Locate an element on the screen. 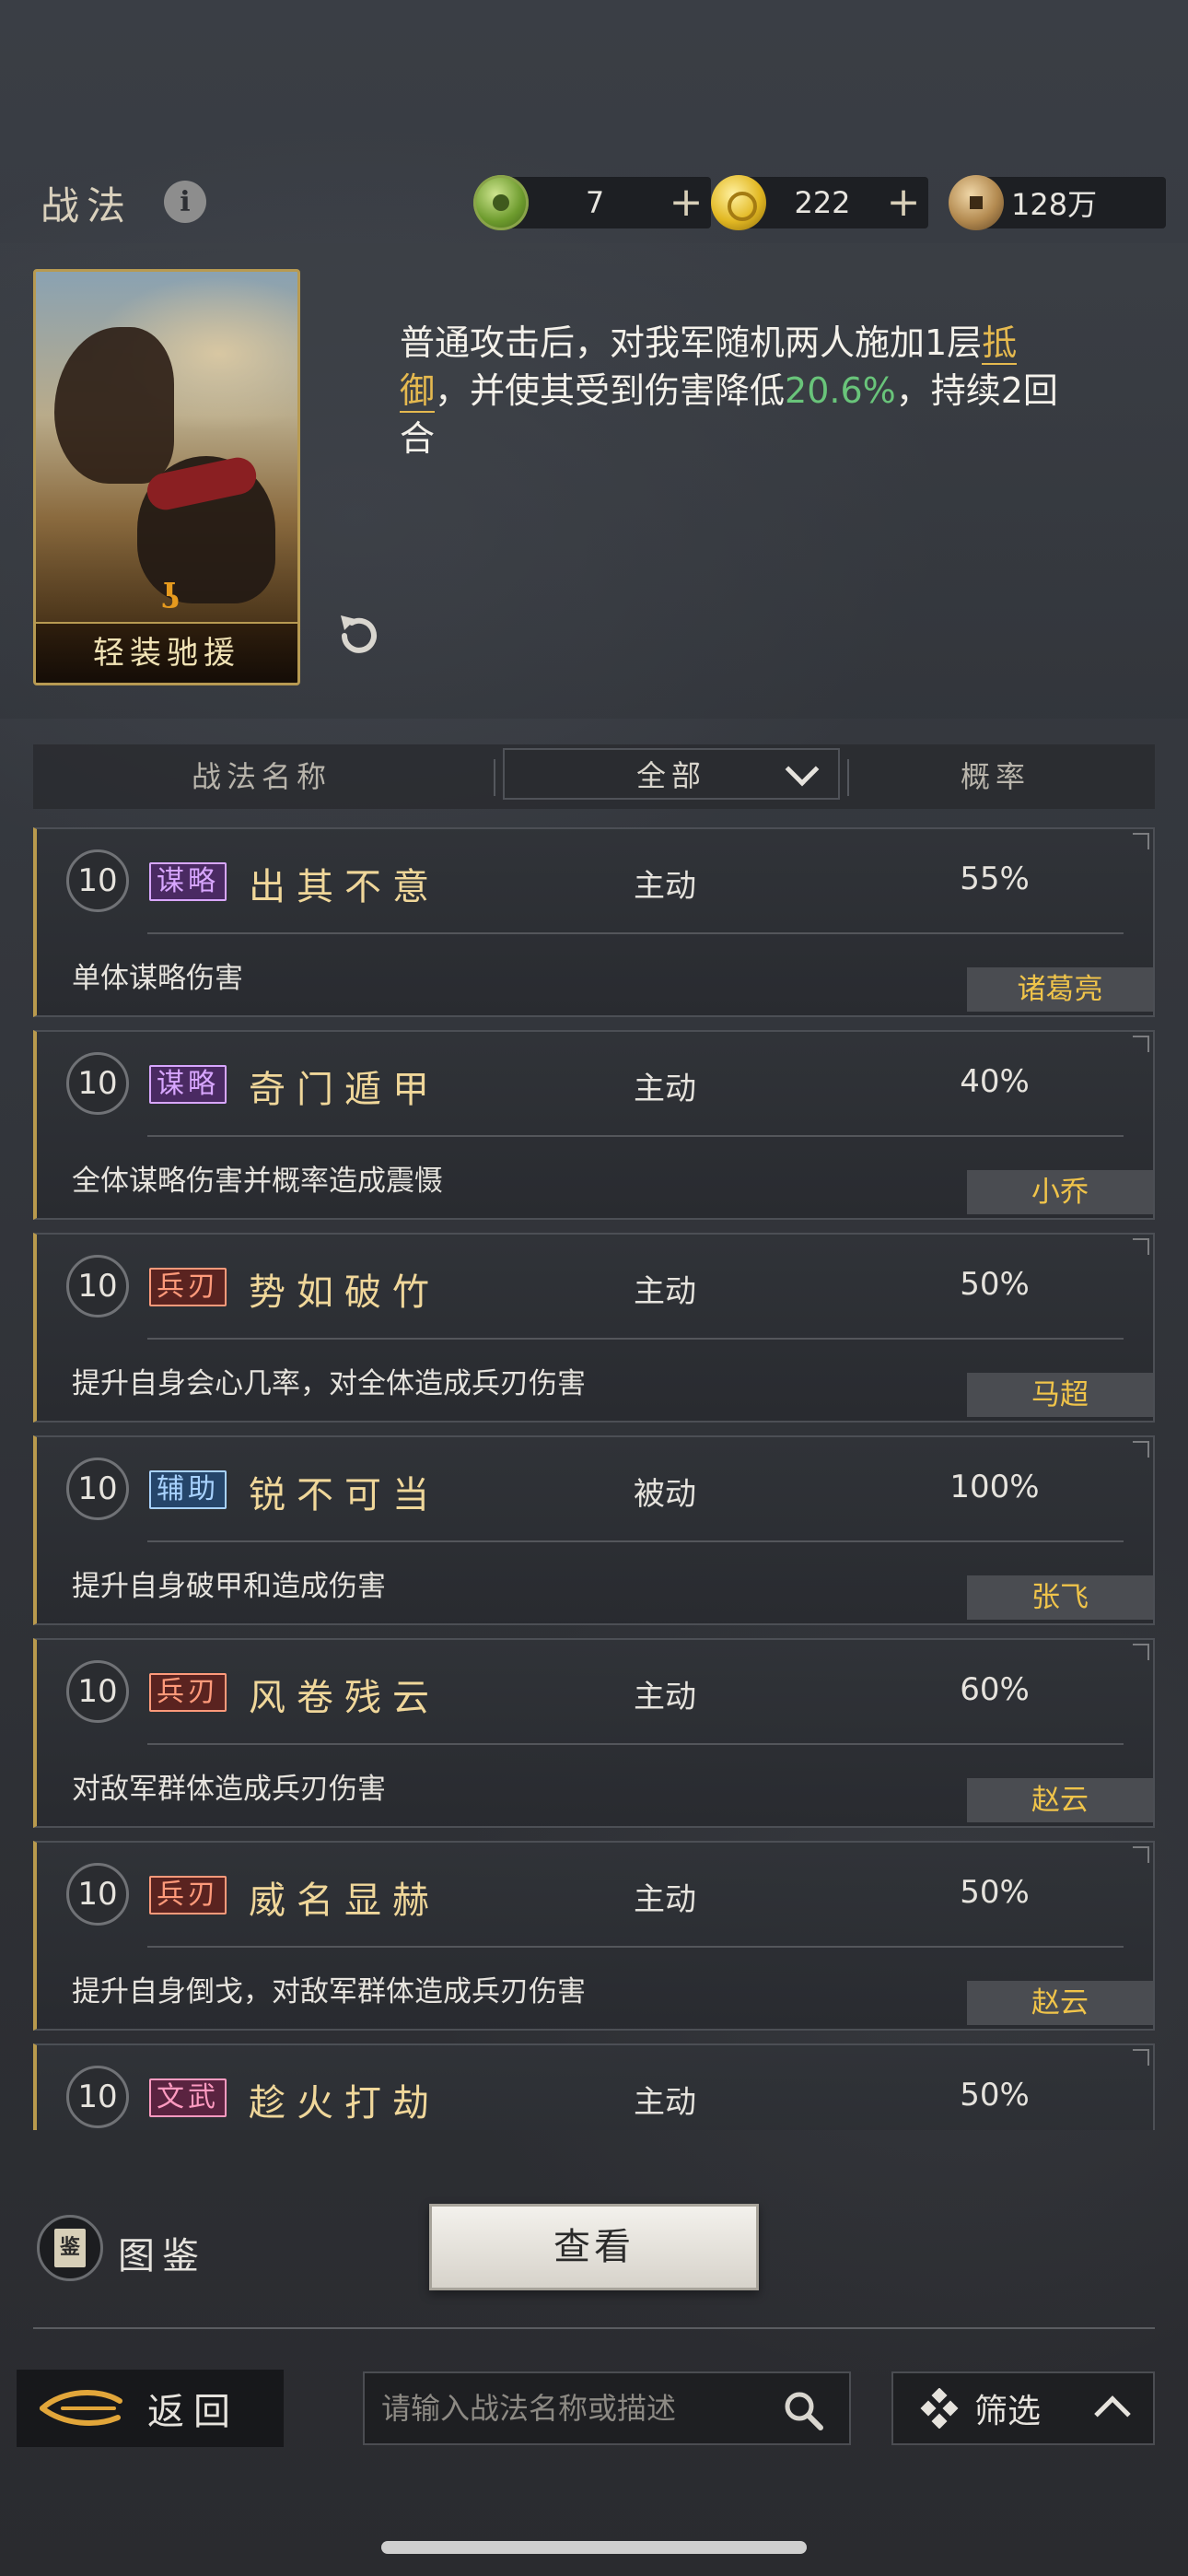  hero-label: 马超 is located at coordinates (1060, 1395).